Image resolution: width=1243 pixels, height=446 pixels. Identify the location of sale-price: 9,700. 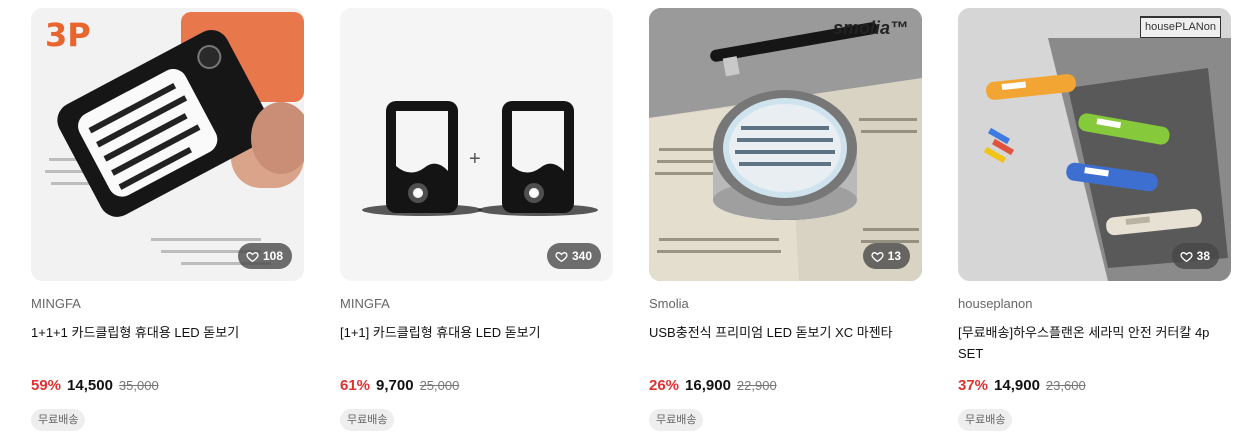
(395, 385).